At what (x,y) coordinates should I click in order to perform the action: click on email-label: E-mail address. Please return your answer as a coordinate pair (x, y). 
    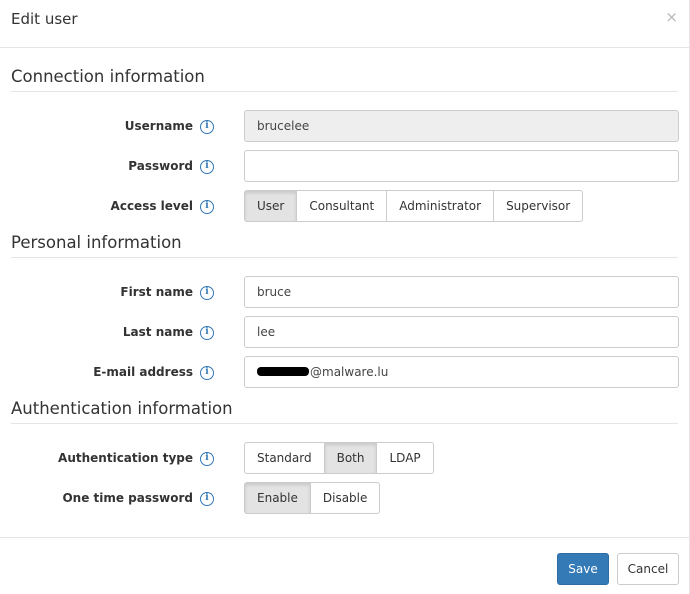
    Looking at the image, I should click on (143, 372).